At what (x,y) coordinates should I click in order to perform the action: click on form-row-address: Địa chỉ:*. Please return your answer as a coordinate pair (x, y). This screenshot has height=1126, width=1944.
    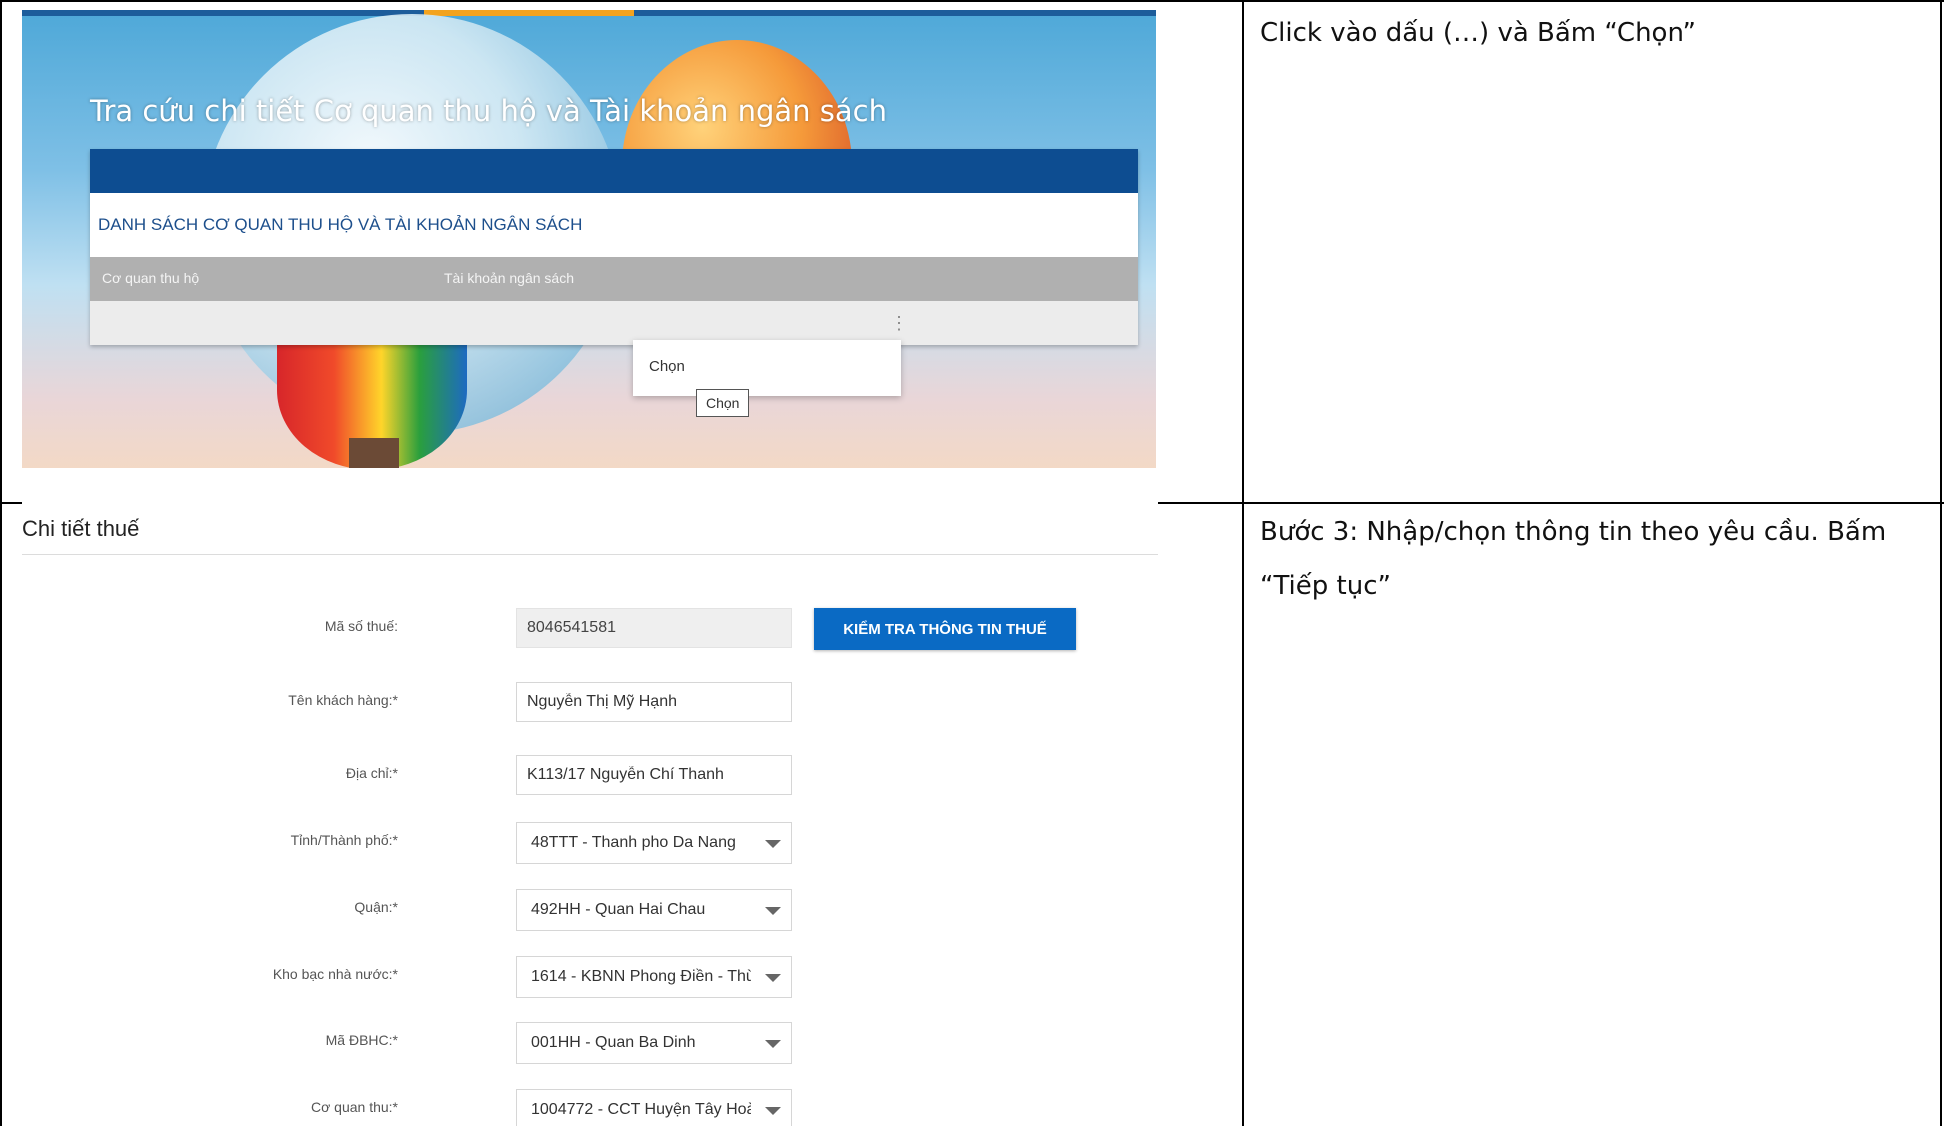
    Looking at the image, I should click on (590, 775).